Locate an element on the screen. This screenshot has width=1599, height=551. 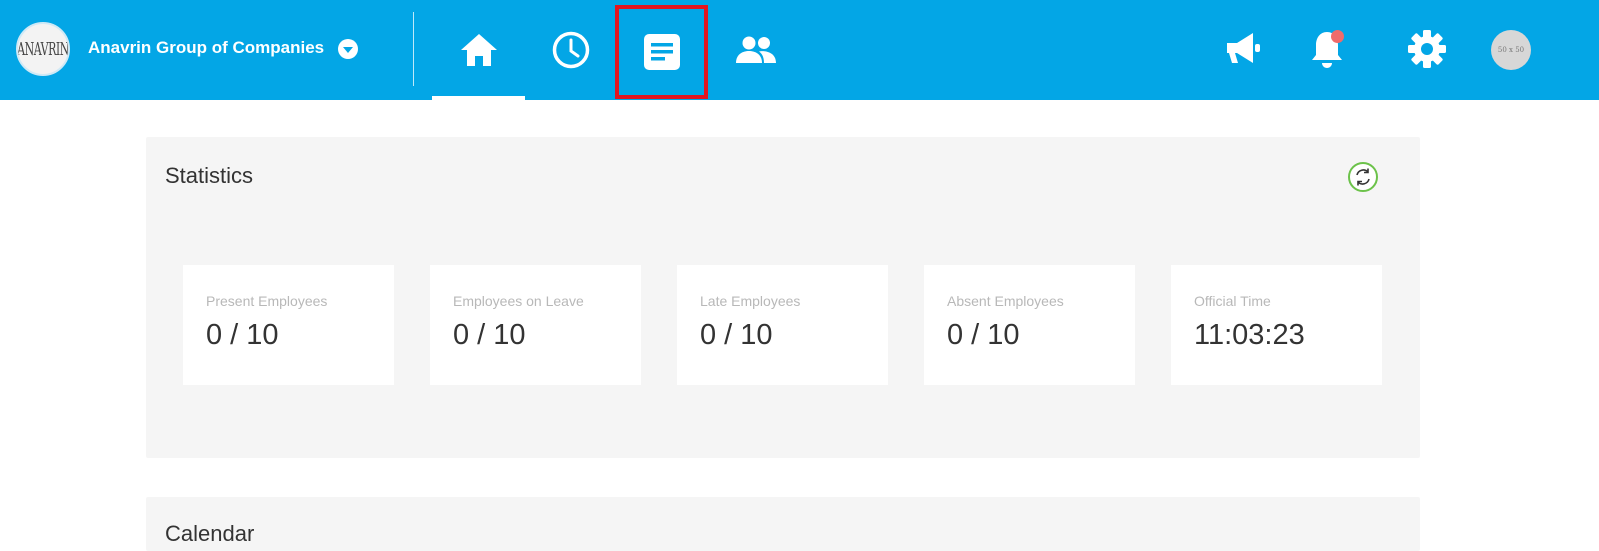
settings-button is located at coordinates (1427, 49).